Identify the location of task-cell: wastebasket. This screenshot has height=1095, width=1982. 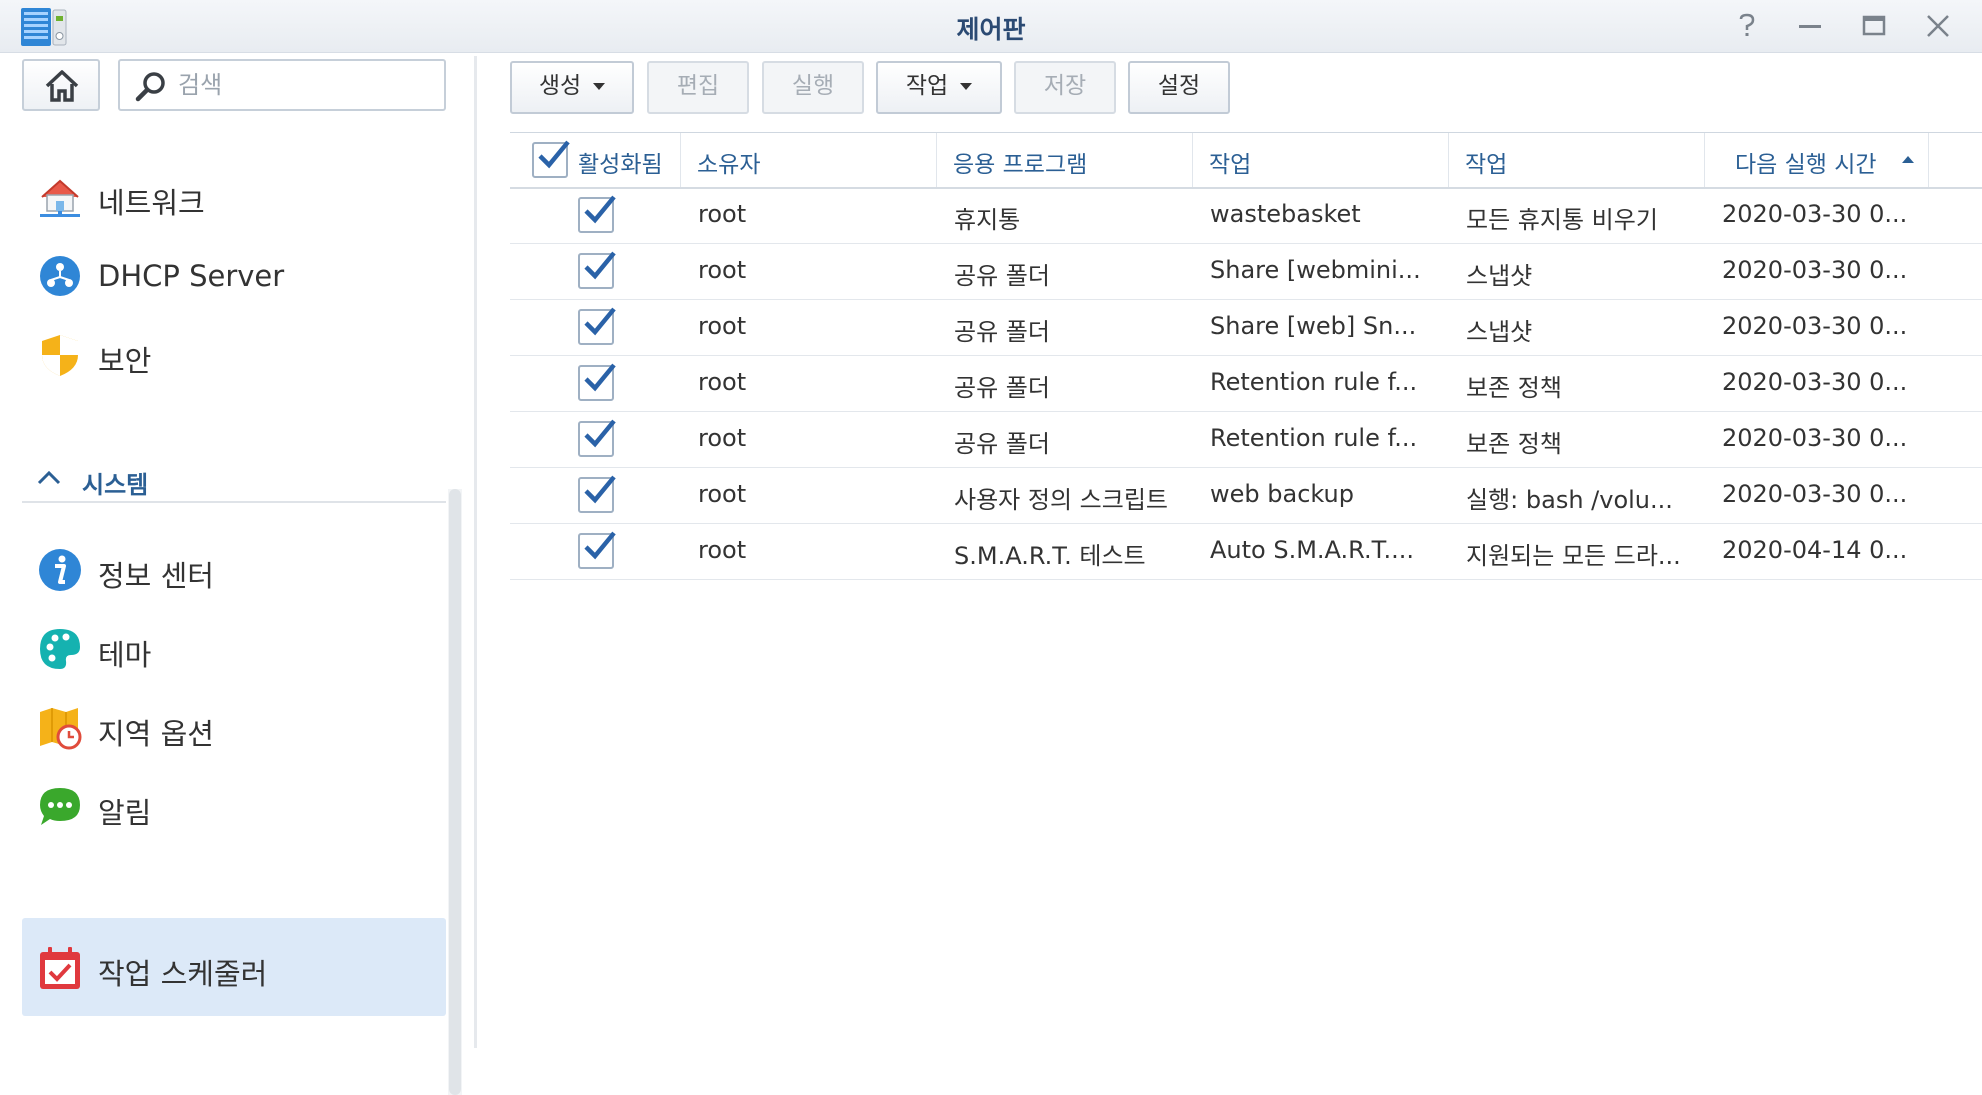
(1285, 214).